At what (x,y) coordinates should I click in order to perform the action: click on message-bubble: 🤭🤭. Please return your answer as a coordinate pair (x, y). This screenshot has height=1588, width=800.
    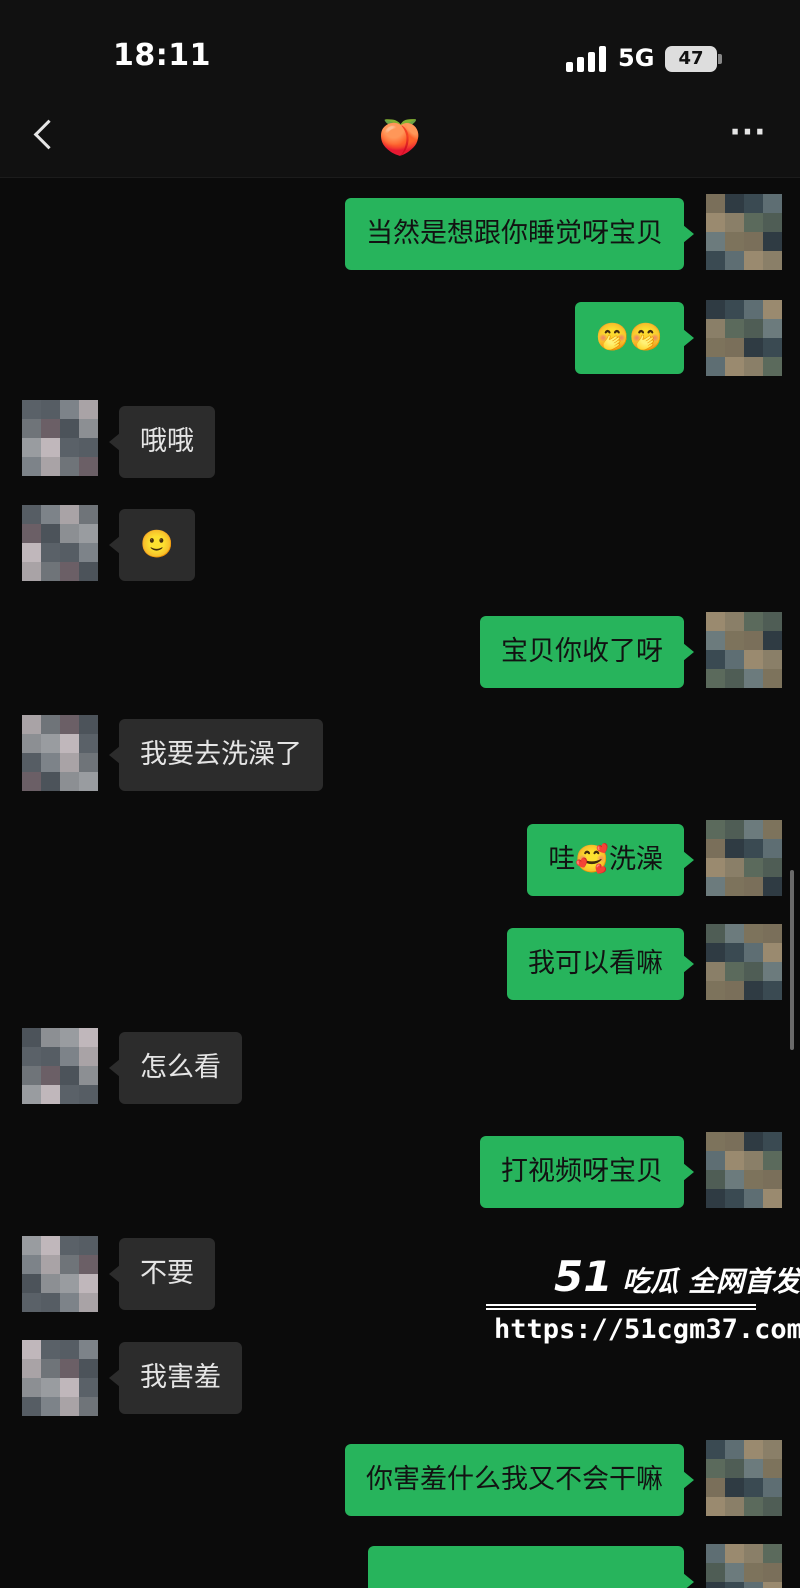
    Looking at the image, I should click on (634, 338).